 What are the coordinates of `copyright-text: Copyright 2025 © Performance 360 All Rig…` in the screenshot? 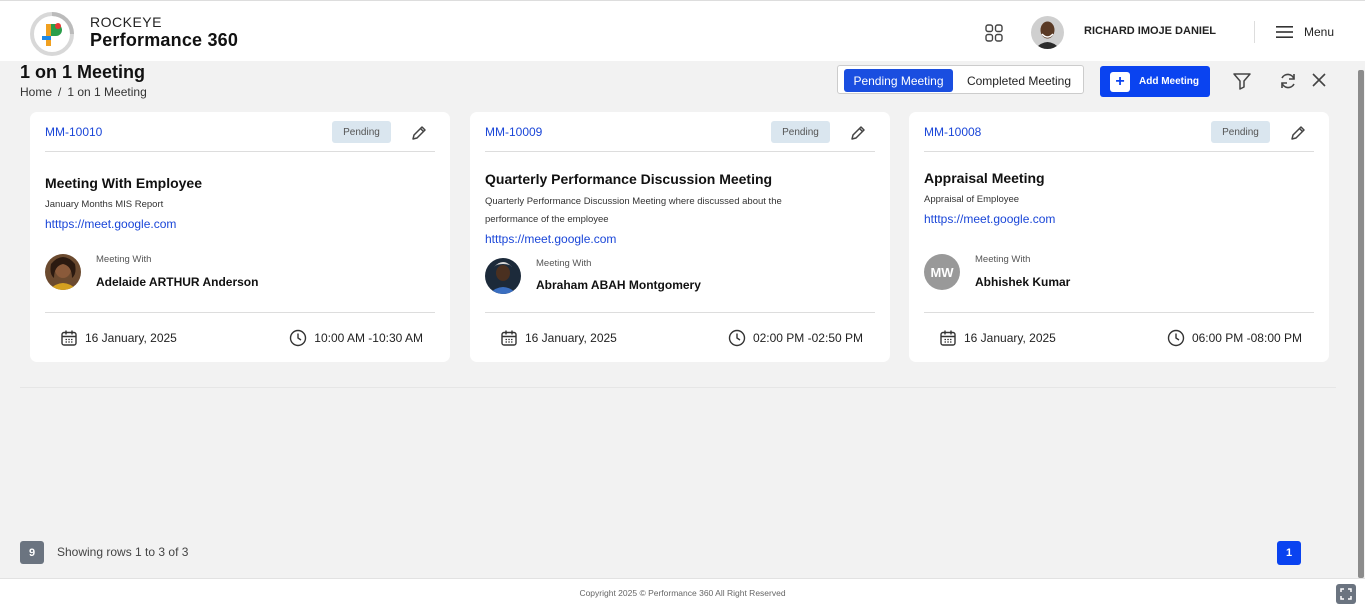 It's located at (682, 593).